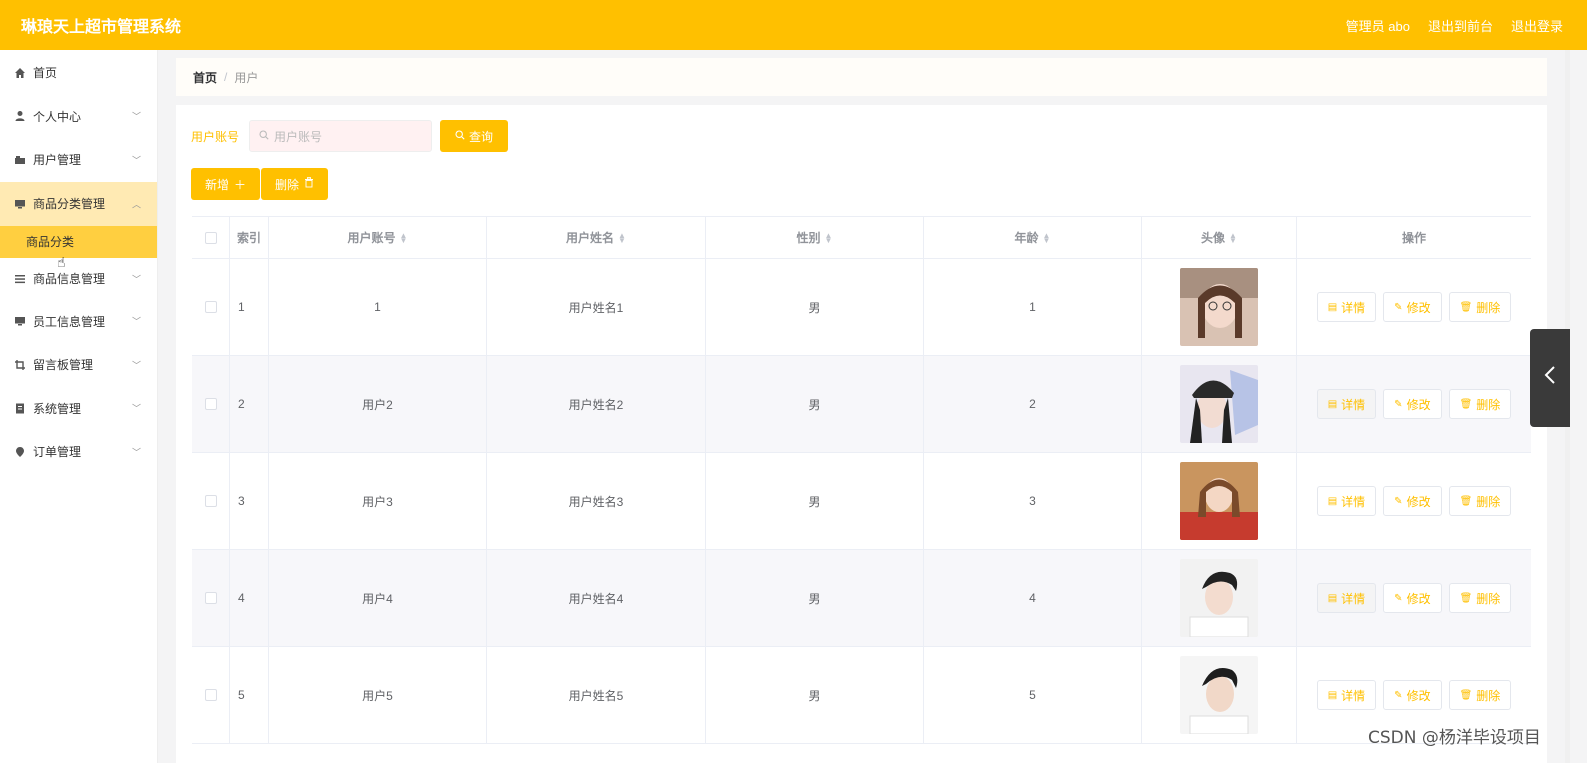 The image size is (1587, 763). Describe the element at coordinates (808, 238) in the screenshot. I see `col-label: 性别` at that location.